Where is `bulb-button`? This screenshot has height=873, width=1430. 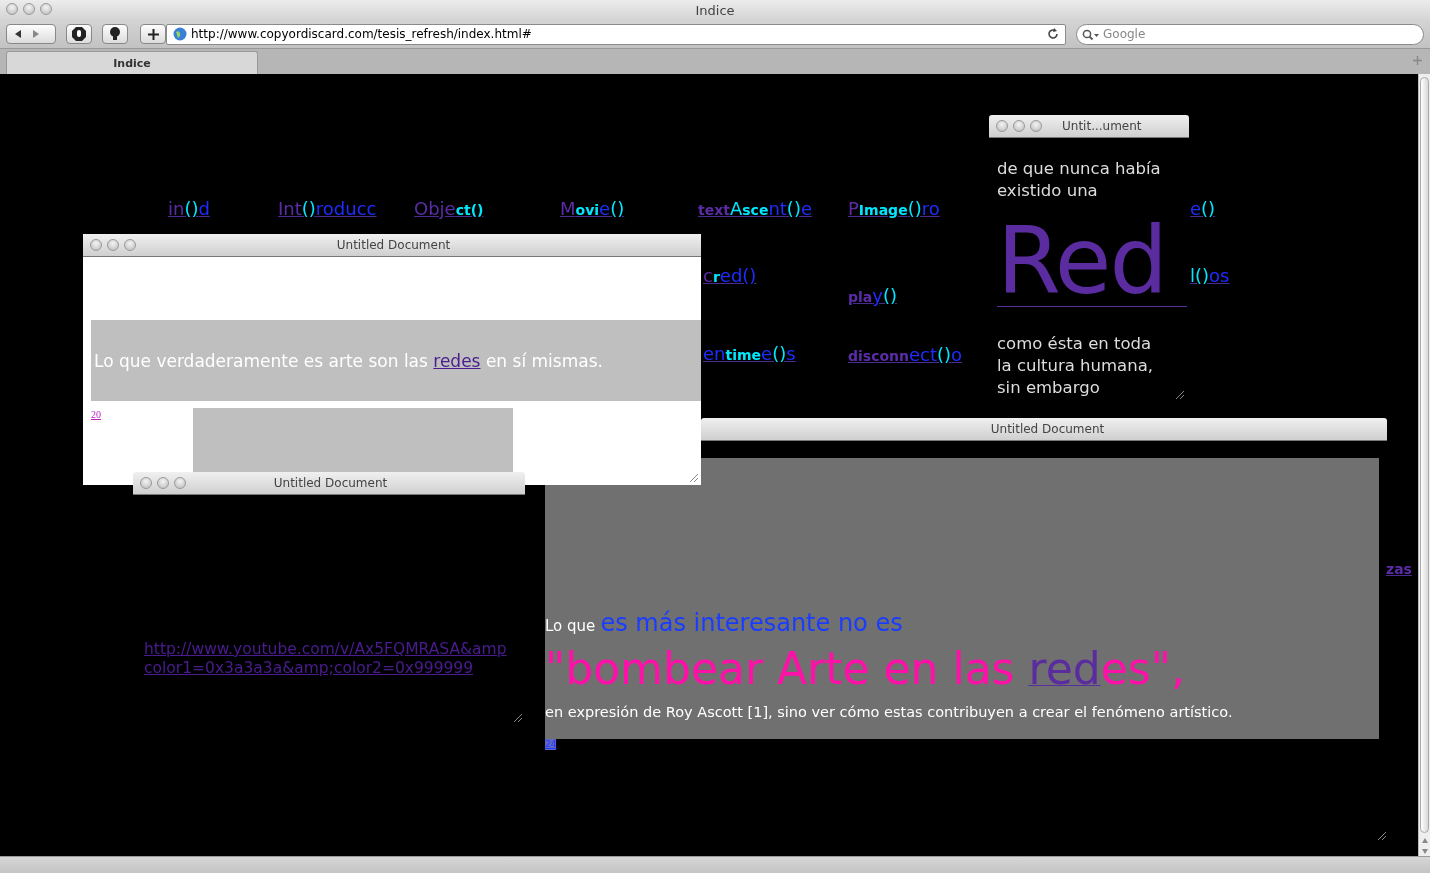
bulb-button is located at coordinates (115, 34).